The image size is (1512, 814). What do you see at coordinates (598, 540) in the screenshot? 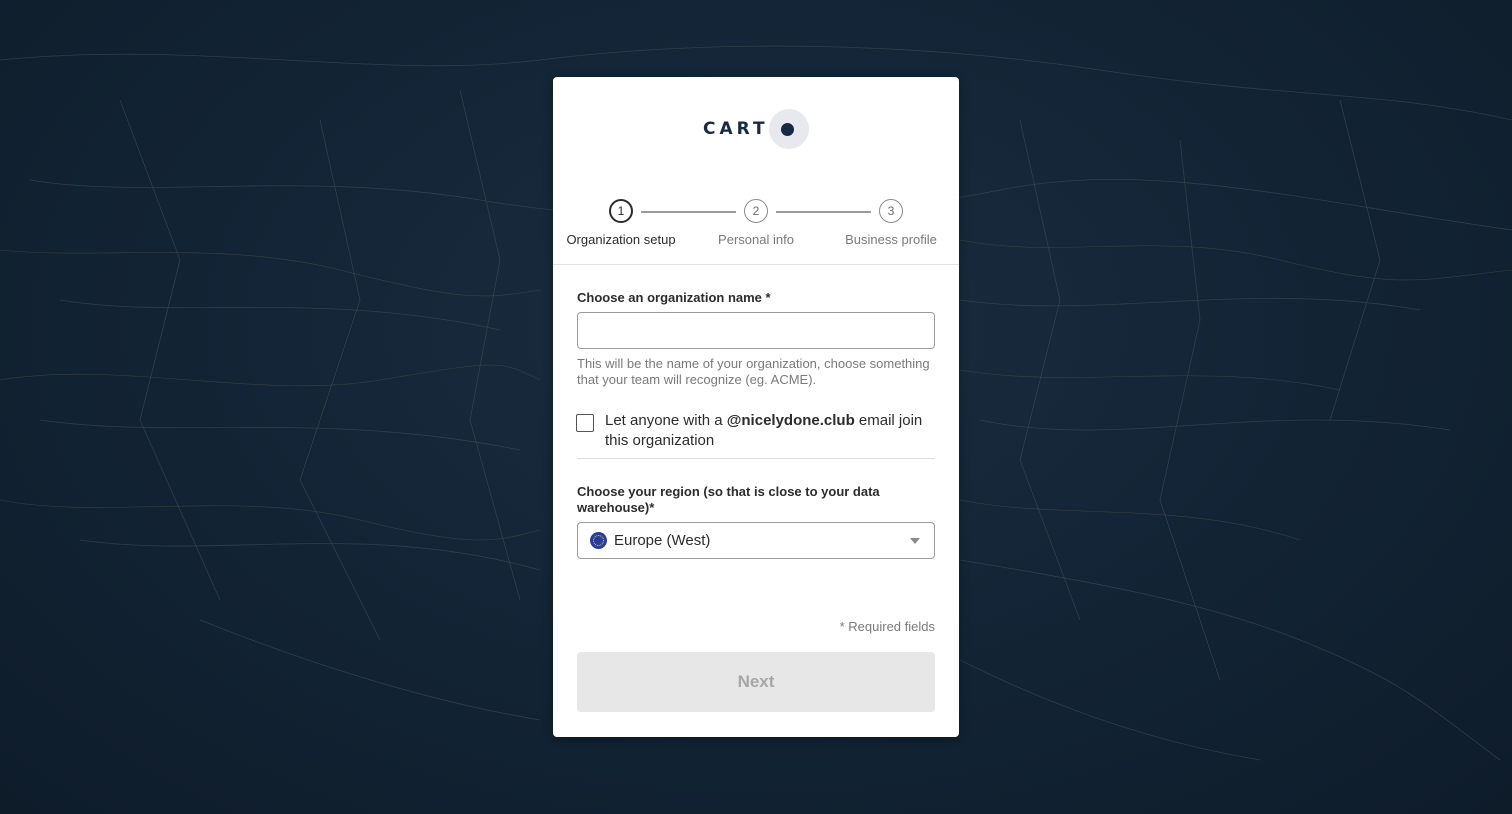
I see `eu-flag-icon` at bounding box center [598, 540].